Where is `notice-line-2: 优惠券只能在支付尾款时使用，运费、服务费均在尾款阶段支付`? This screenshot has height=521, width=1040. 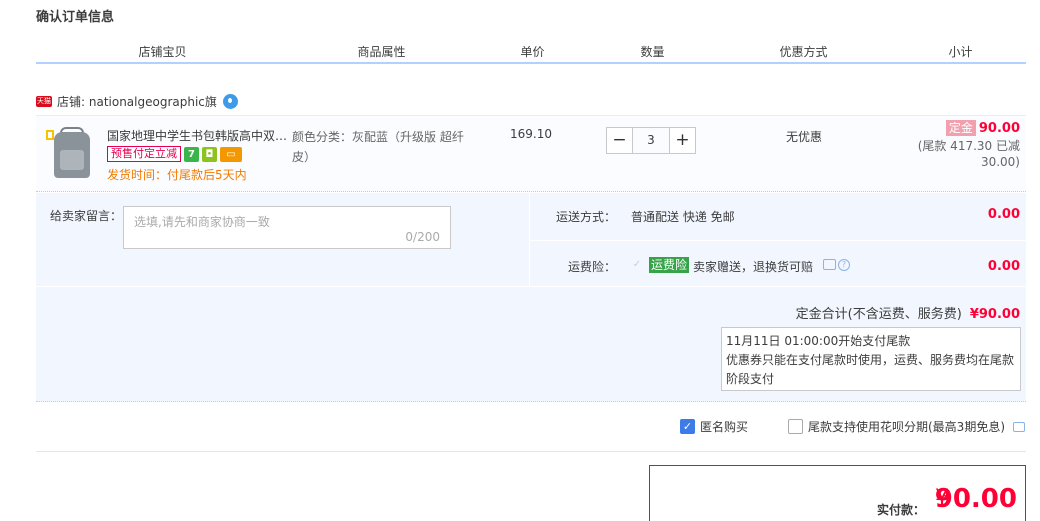
notice-line-2: 优惠券只能在支付尾款时使用，运费、服务费均在尾款阶段支付 is located at coordinates (870, 369).